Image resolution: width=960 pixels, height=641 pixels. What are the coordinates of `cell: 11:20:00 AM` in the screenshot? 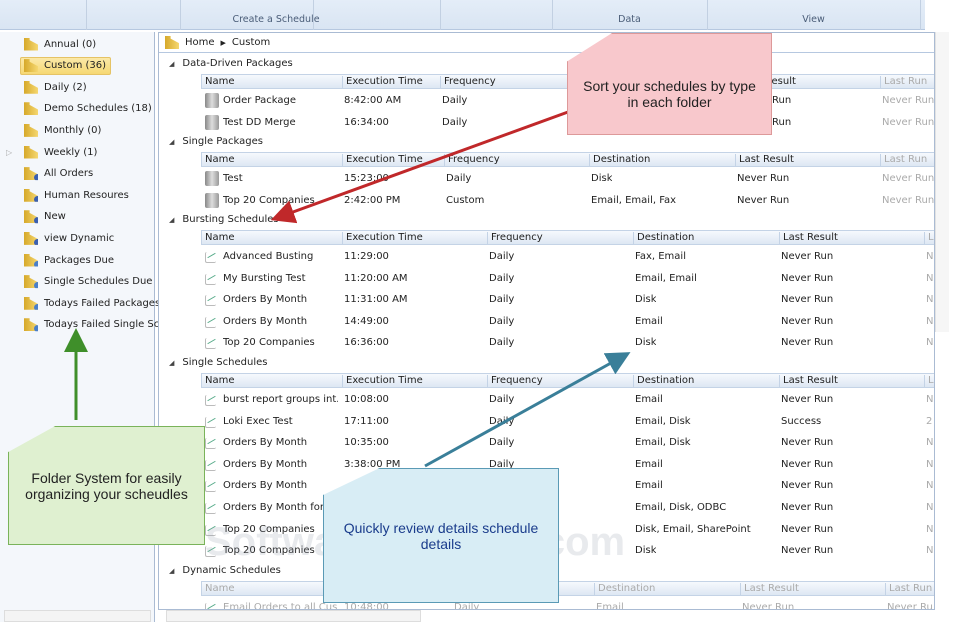 It's located at (376, 278).